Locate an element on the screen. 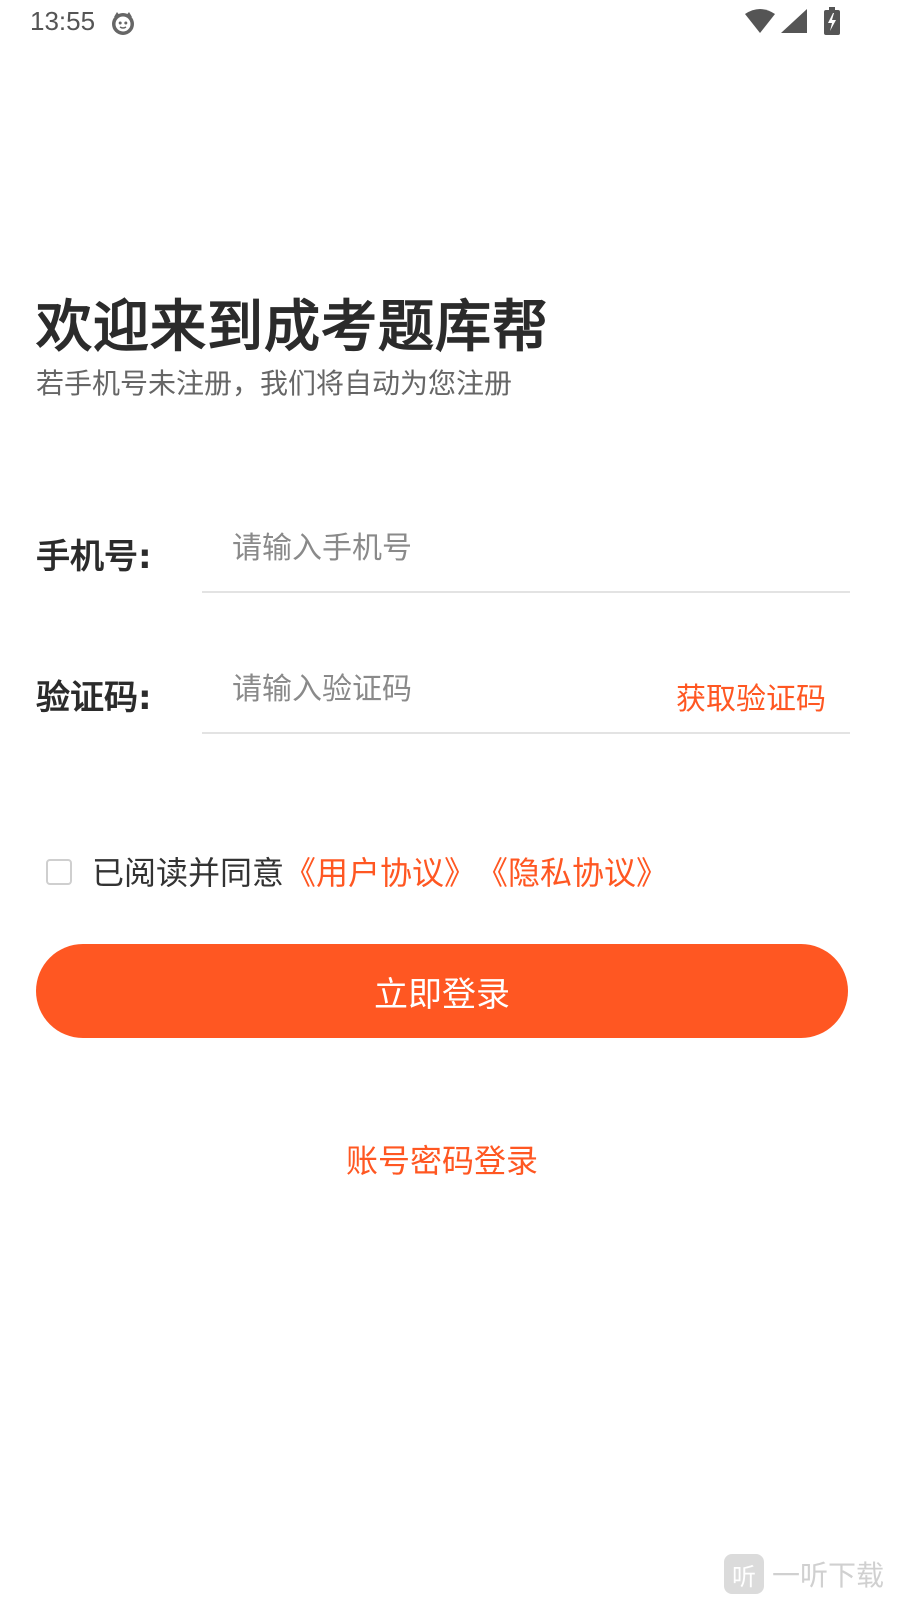 The image size is (900, 1600). privacy-agreement-link: 《隐私协议》 is located at coordinates (572, 871).